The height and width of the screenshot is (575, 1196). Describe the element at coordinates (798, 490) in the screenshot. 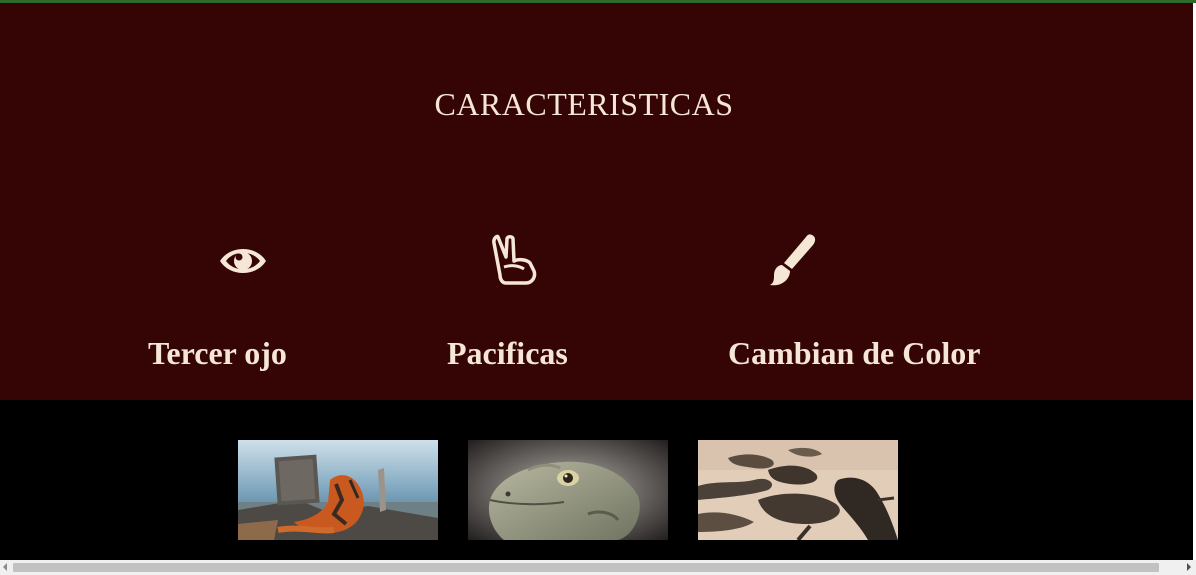

I see `gallery-photo-iguanas-sand` at that location.